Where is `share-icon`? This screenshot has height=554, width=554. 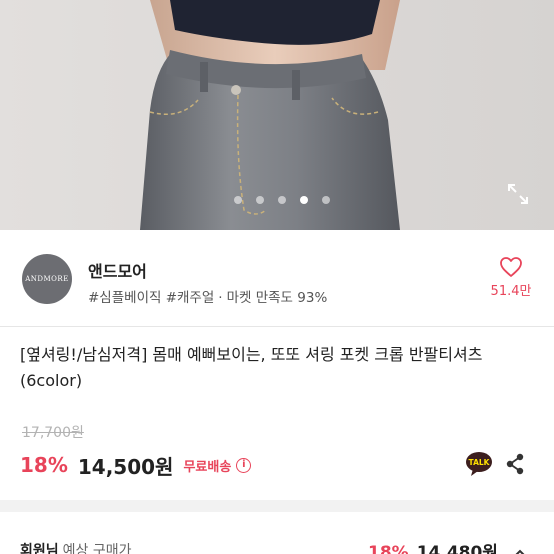
share-icon is located at coordinates (515, 464).